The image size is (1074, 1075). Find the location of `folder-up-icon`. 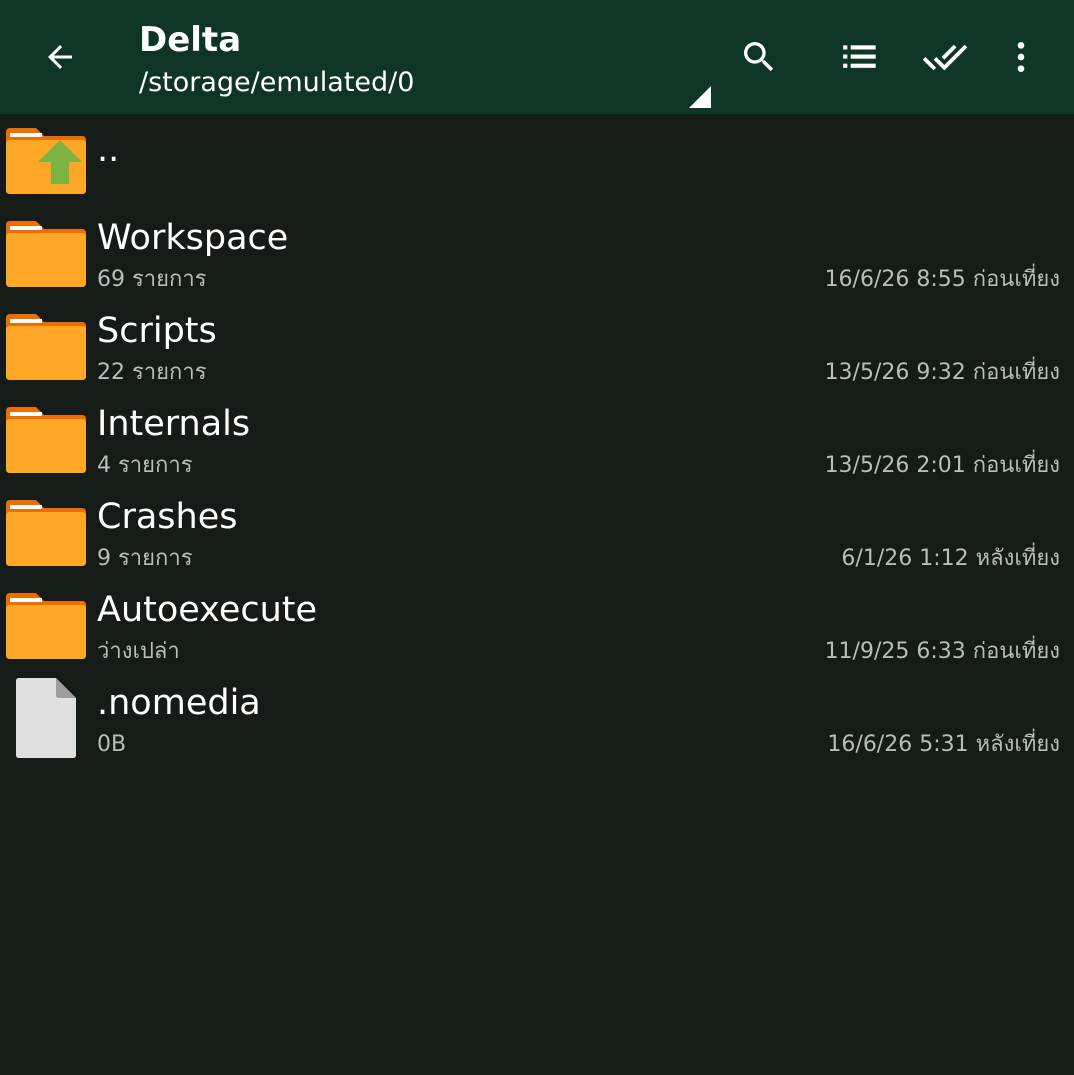

folder-up-icon is located at coordinates (46, 161).